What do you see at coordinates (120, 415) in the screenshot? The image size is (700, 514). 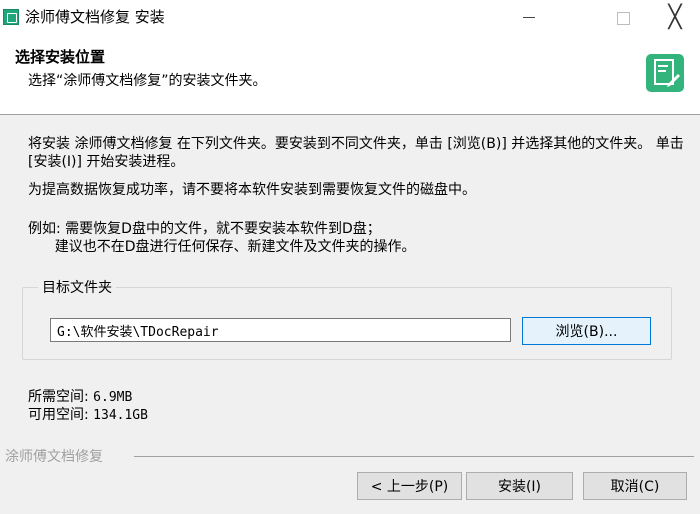 I see `space-available-value: 134.1GB` at bounding box center [120, 415].